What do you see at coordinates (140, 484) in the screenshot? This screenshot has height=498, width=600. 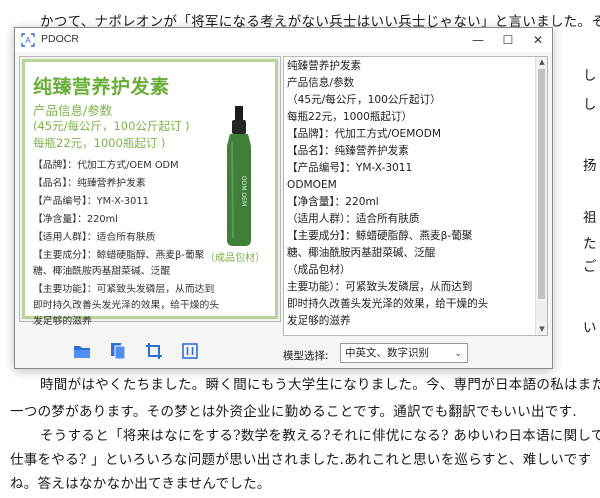 I see `doc-line: ね。答えはなかなか出てきませんでした。` at bounding box center [140, 484].